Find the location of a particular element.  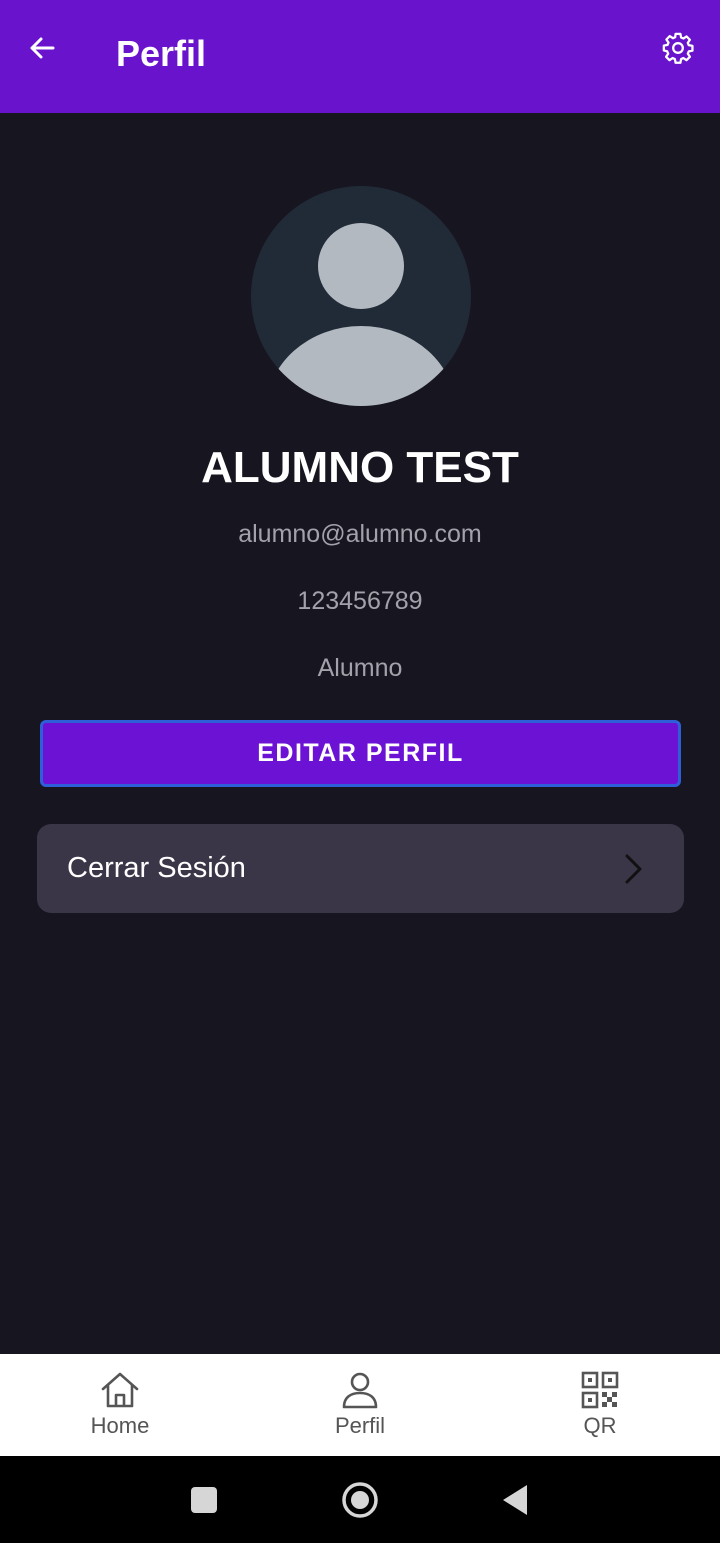

nav-item-home: Home is located at coordinates (120, 1405).